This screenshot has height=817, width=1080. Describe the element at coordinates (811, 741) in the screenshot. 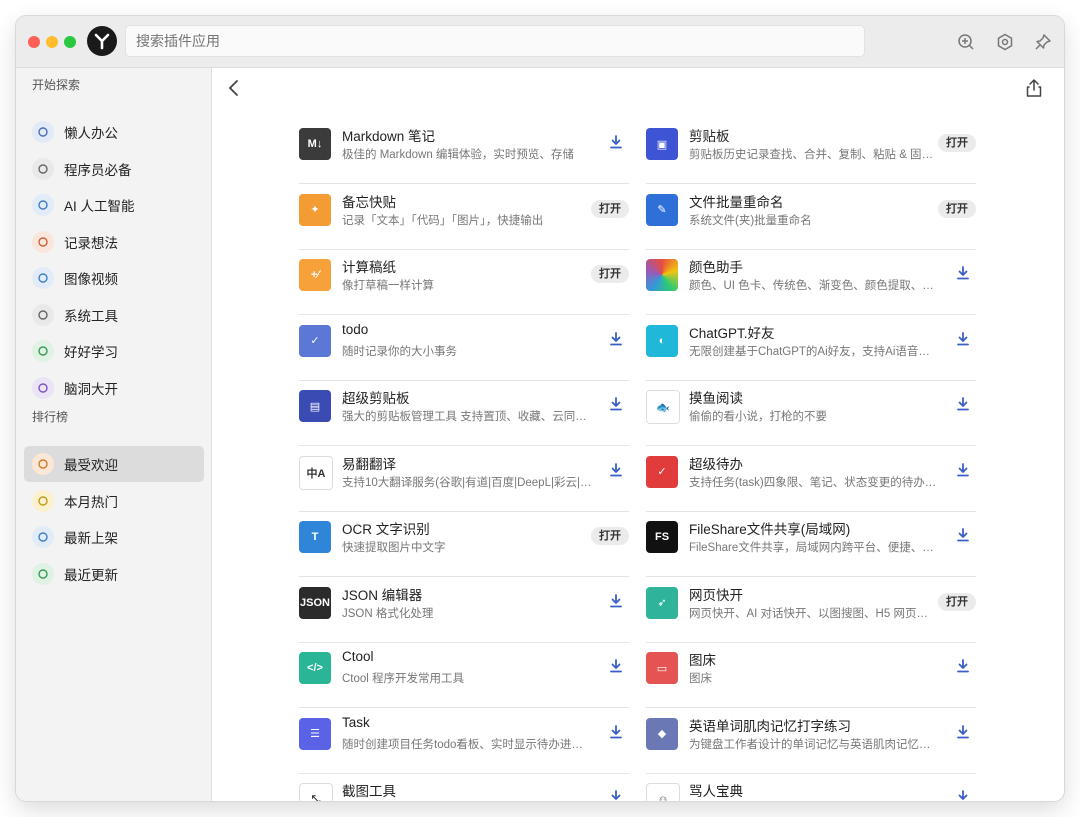

I see `app-card: ◆ 英语单词肌肉记忆打字练习 为键盘工作者设计的单词记忆与英语肌肉记忆锻炼软件` at that location.